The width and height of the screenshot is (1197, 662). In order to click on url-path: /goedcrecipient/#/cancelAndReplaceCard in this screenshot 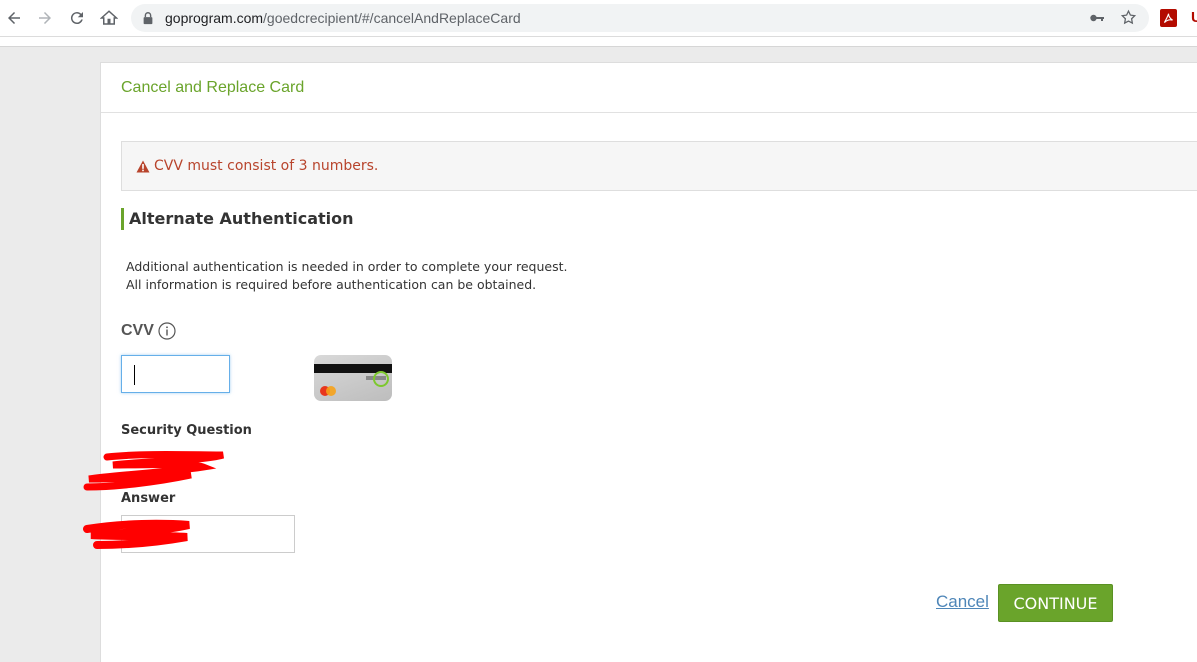, I will do `click(392, 18)`.